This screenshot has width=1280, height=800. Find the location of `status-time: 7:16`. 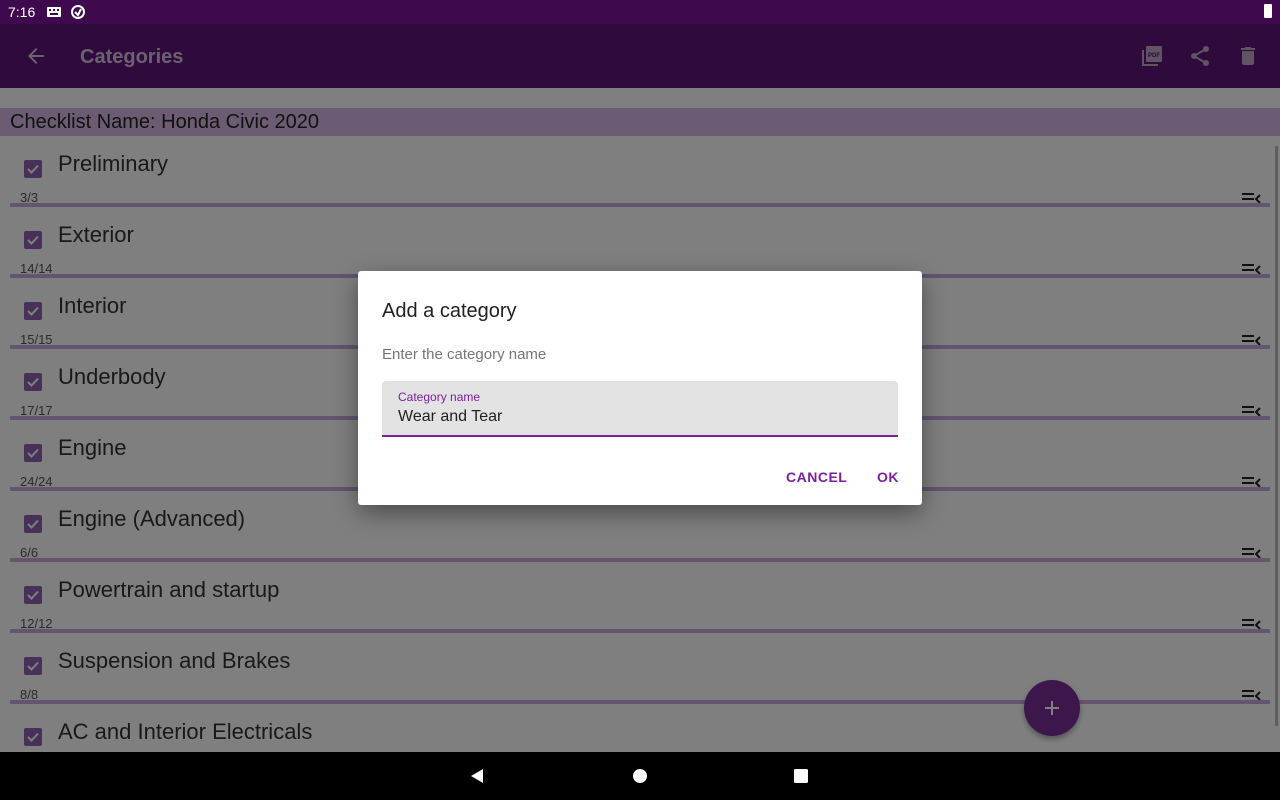

status-time: 7:16 is located at coordinates (22, 12).